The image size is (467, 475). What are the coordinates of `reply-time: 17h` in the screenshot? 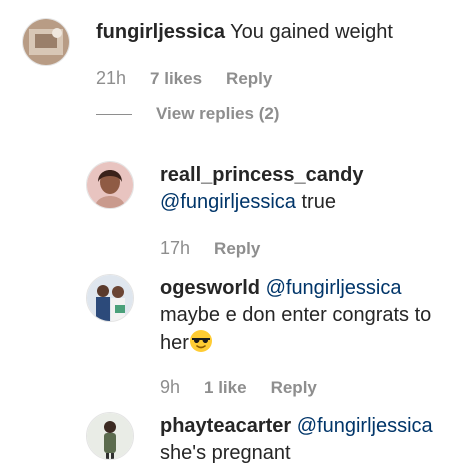 It's located at (175, 248).